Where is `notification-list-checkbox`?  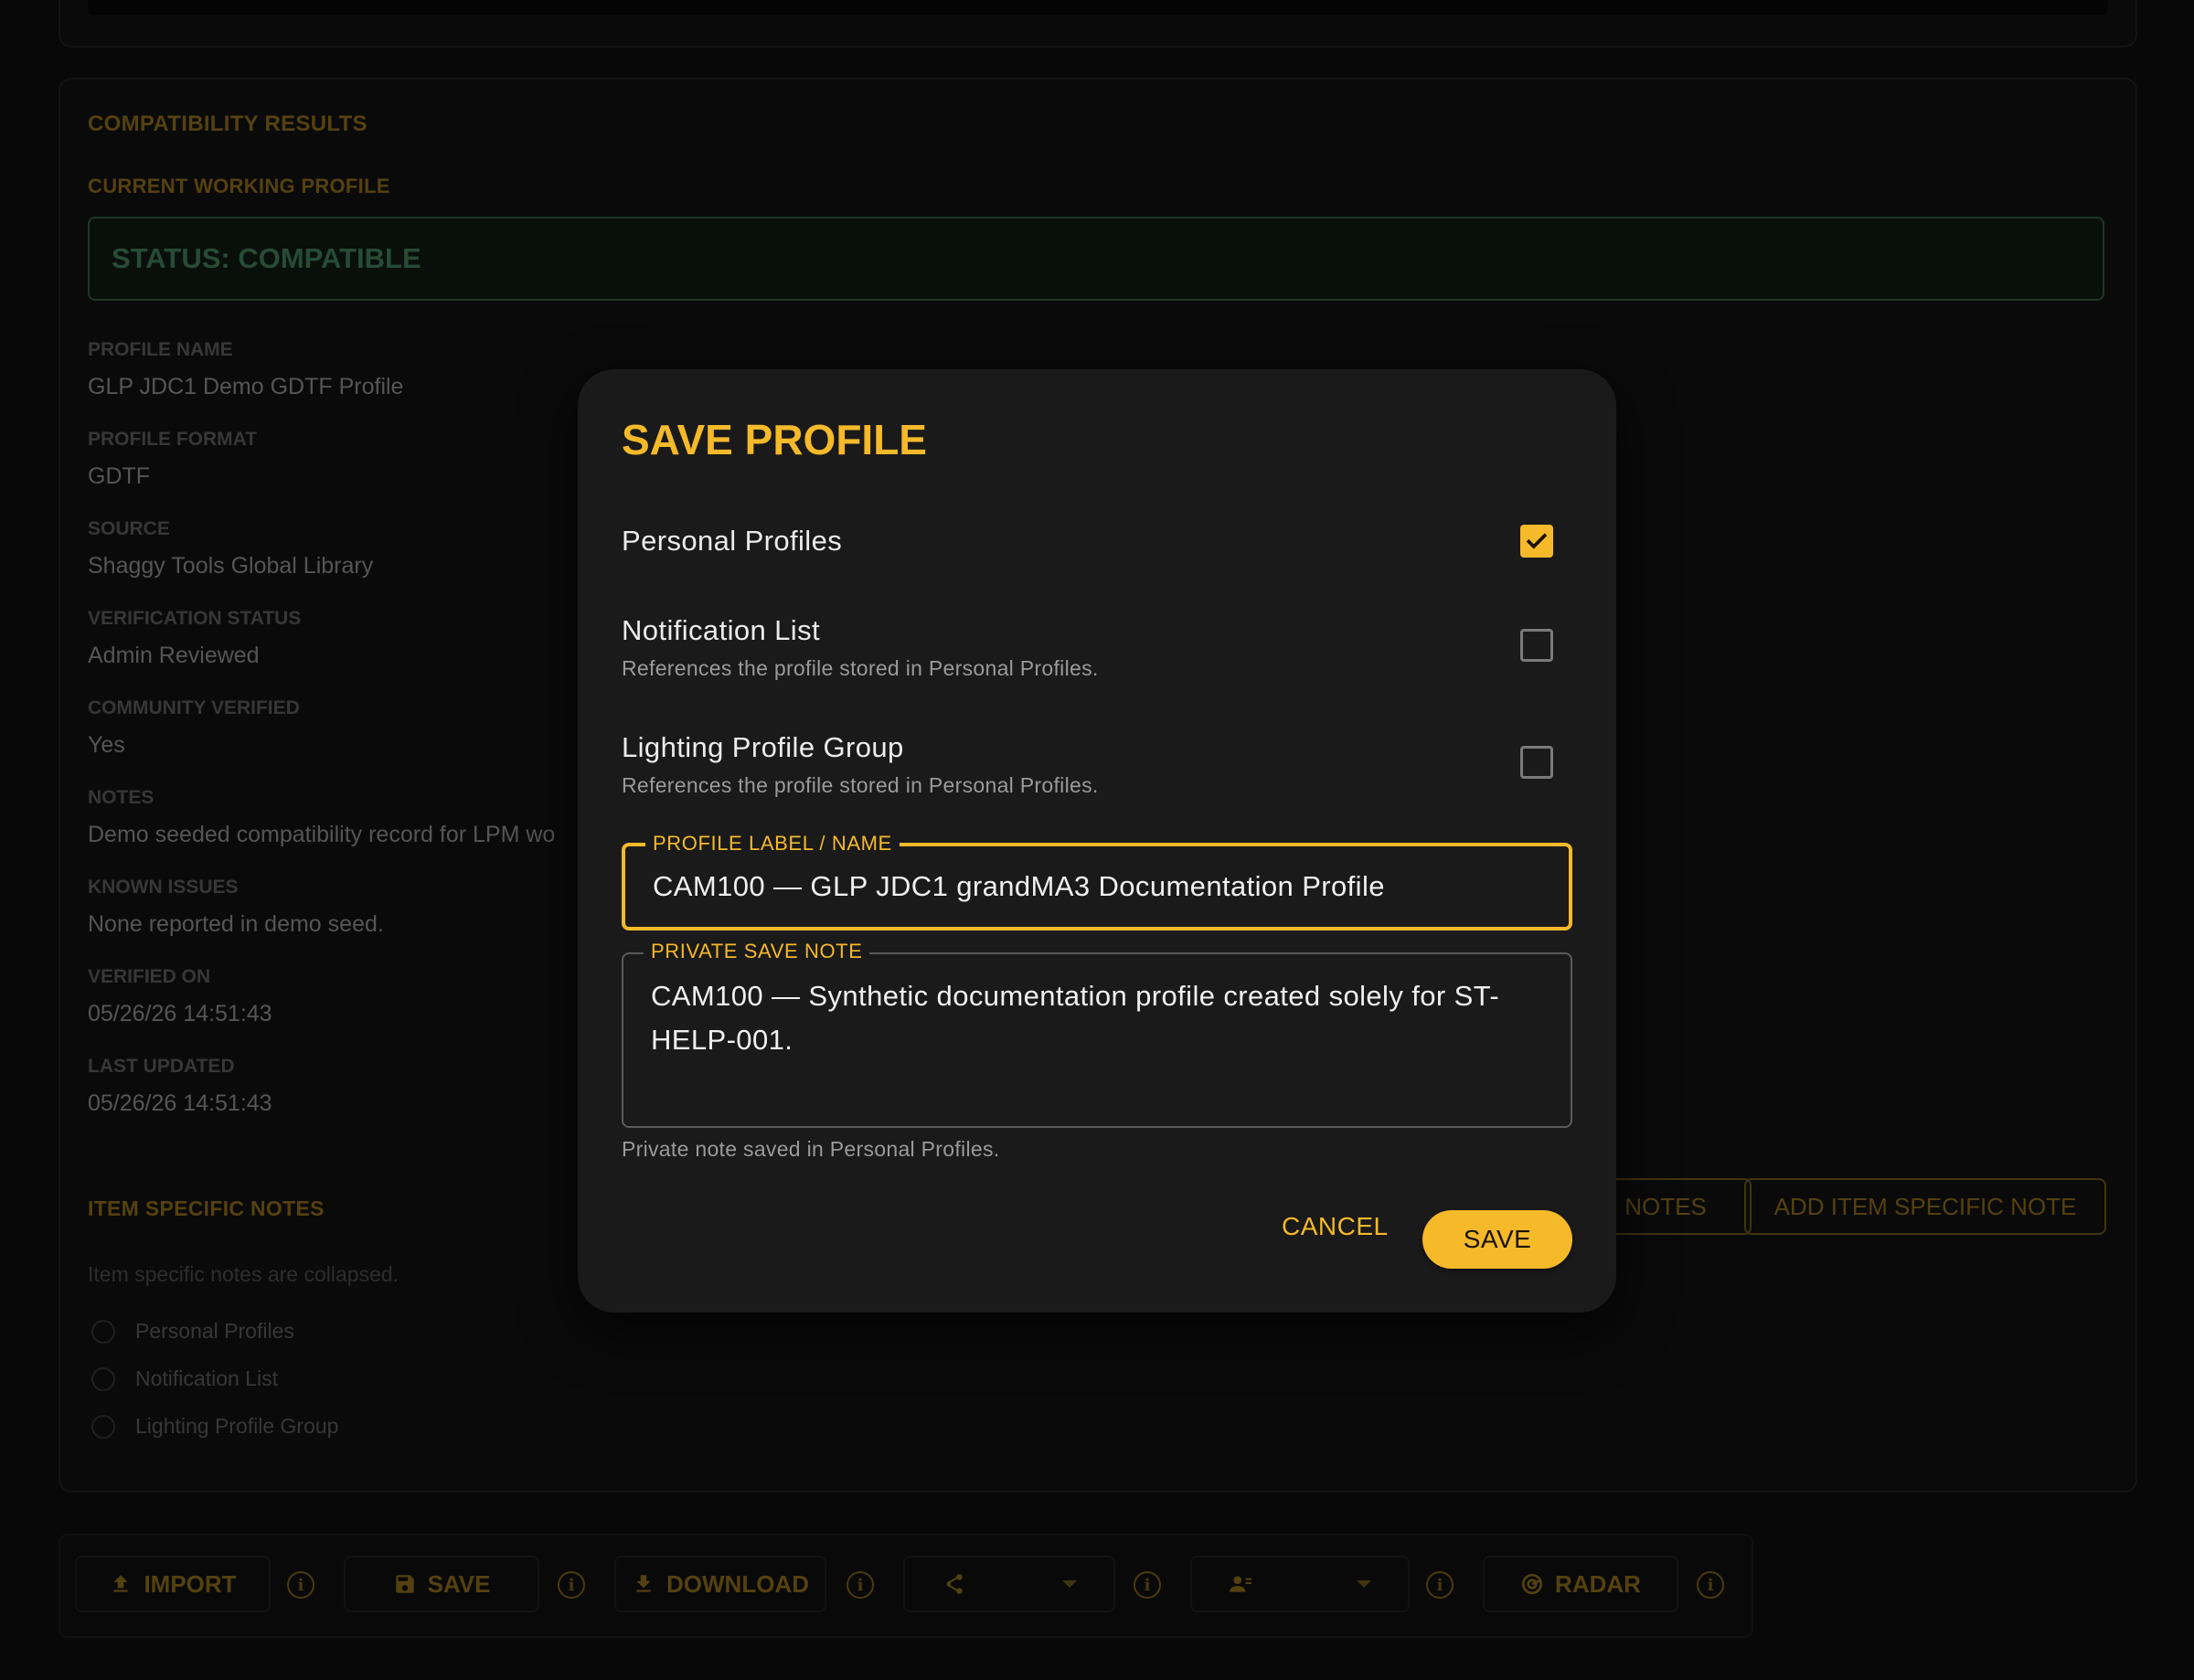
notification-list-checkbox is located at coordinates (1536, 645).